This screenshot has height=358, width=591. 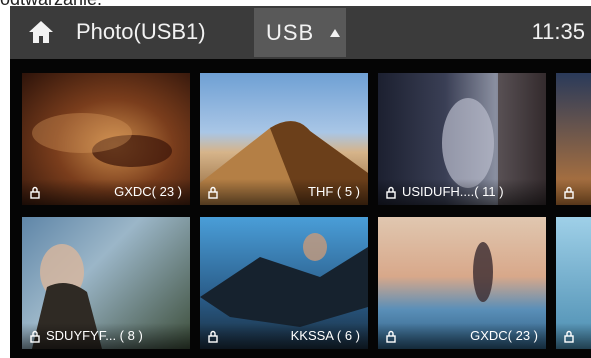 I want to click on header-bar: Photo(USB1) USB 11:35, so click(x=300, y=32).